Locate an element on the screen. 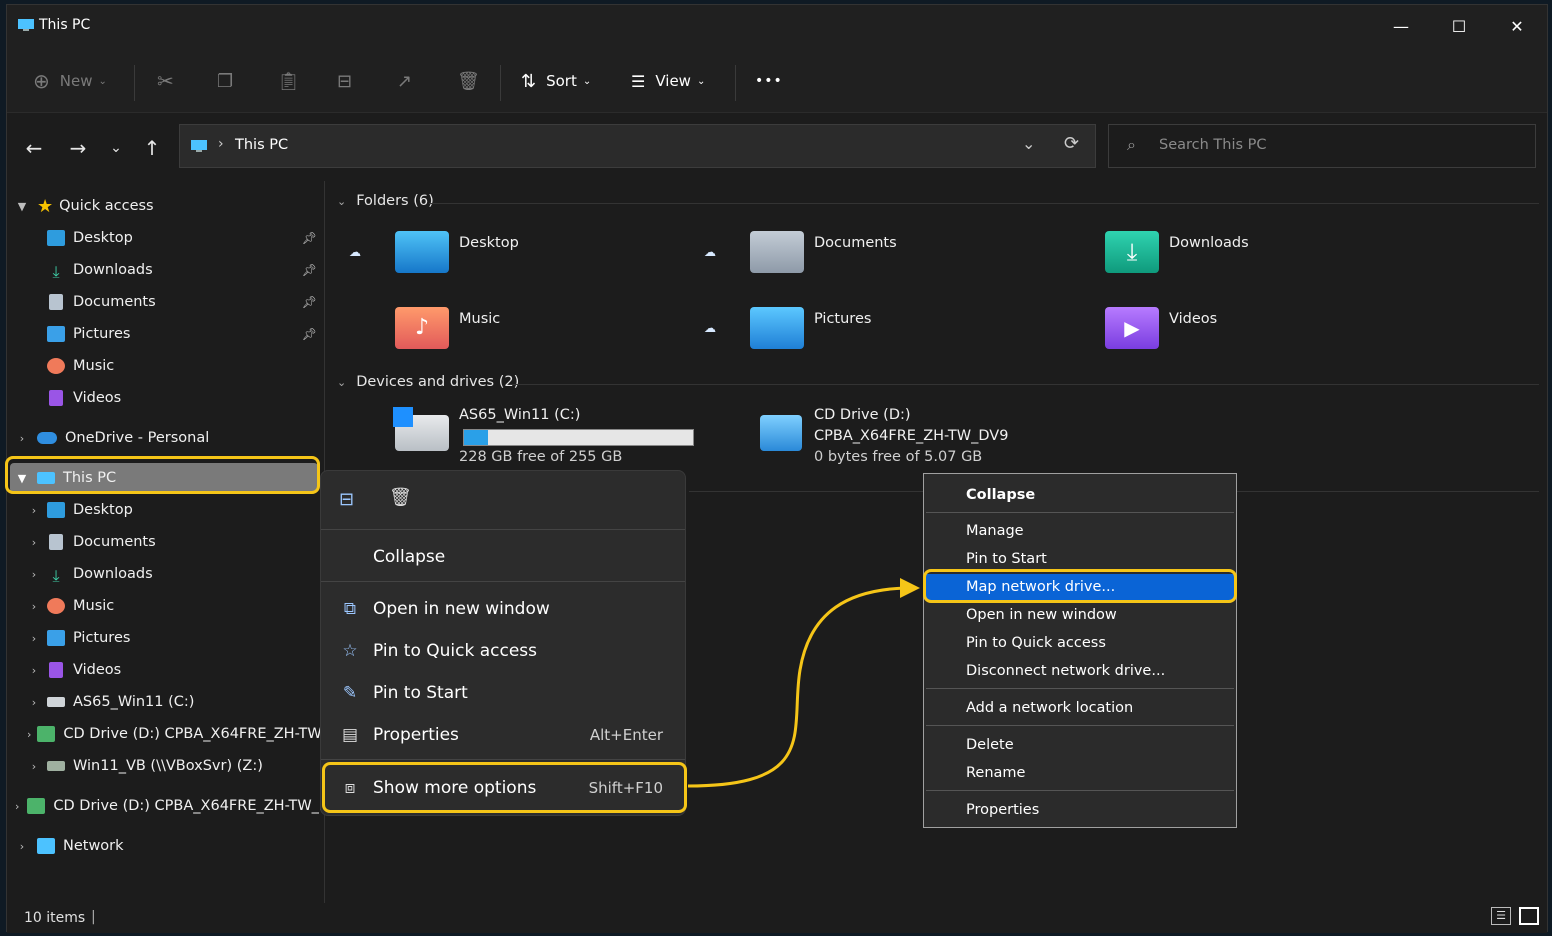  sidebar-item-pc-drive-z: › Win11_VB (\\VBoxSvr) (Z:) is located at coordinates (175, 766).